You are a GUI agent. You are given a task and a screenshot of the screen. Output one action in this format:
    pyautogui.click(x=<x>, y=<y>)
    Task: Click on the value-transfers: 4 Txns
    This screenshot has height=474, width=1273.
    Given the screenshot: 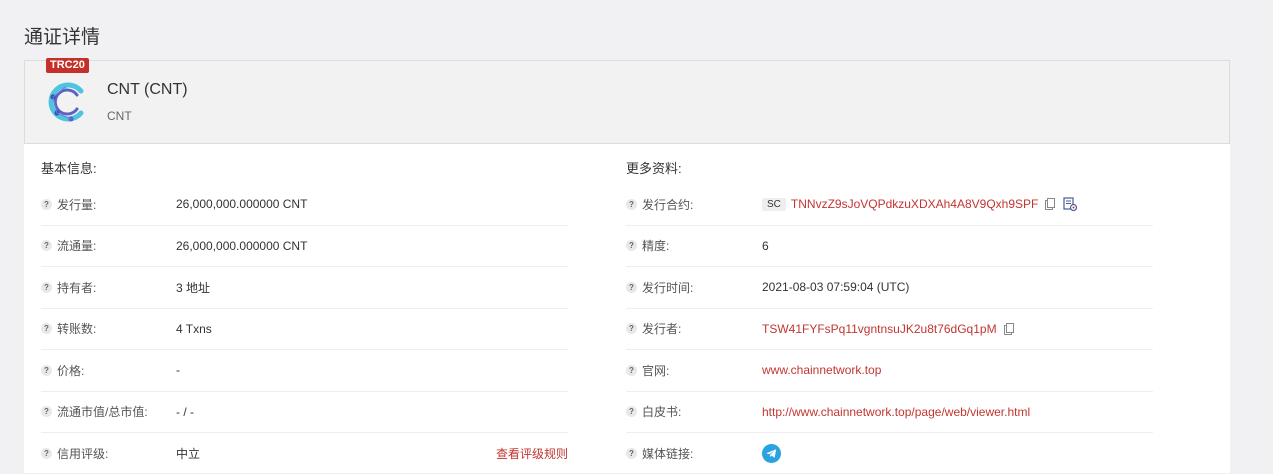 What is the action you would take?
    pyautogui.click(x=194, y=328)
    